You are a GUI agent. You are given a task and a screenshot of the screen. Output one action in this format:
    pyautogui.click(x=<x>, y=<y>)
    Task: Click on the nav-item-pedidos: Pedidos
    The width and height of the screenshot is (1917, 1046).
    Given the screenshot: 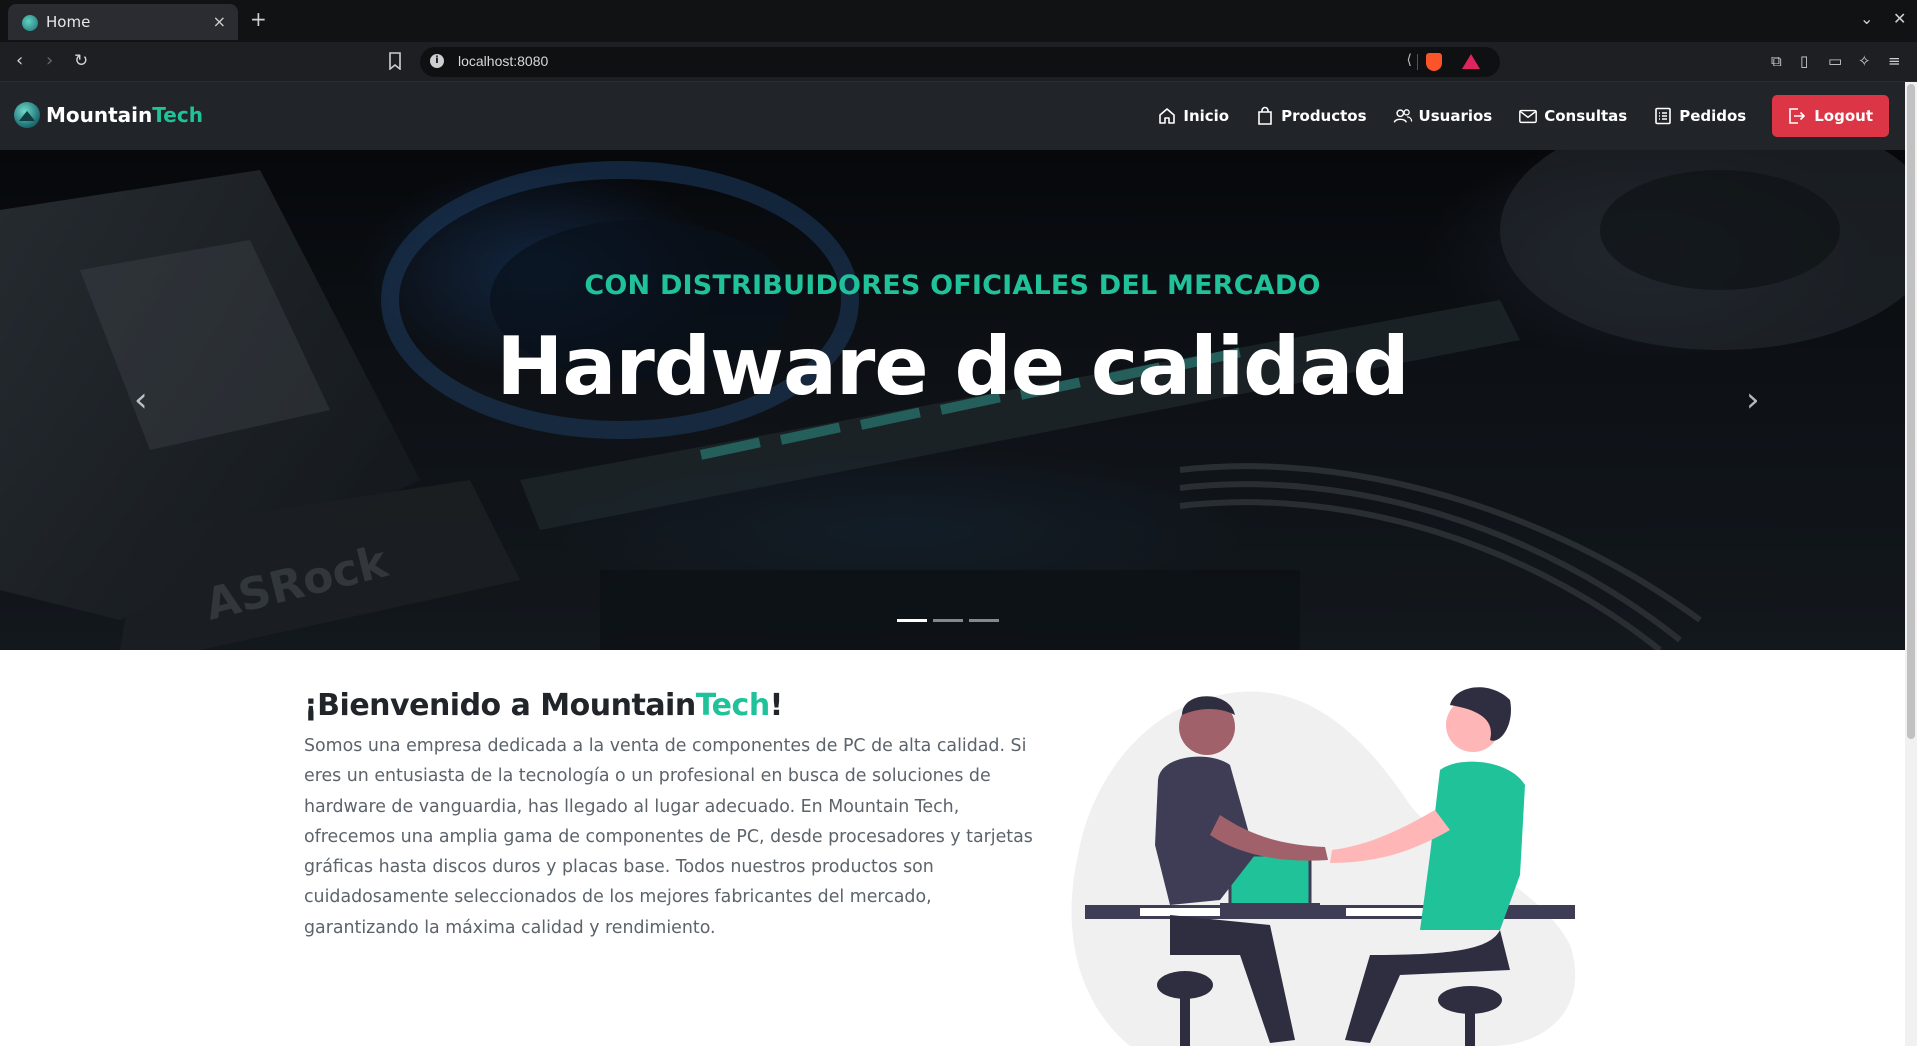 What is the action you would take?
    pyautogui.click(x=1699, y=116)
    